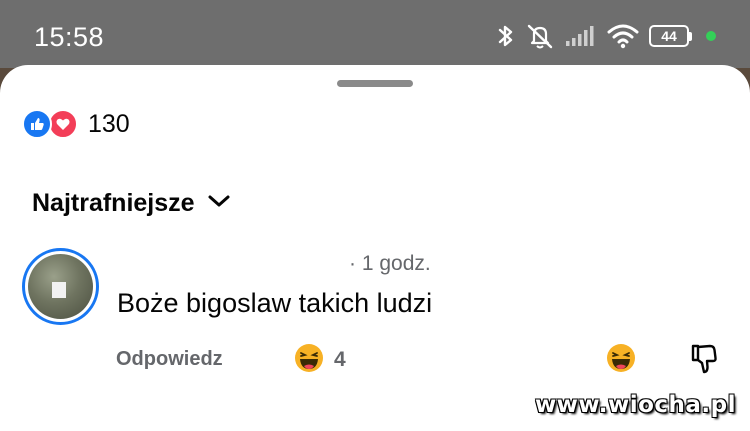  Describe the element at coordinates (581, 36) in the screenshot. I see `cellular-signal-icon` at that location.